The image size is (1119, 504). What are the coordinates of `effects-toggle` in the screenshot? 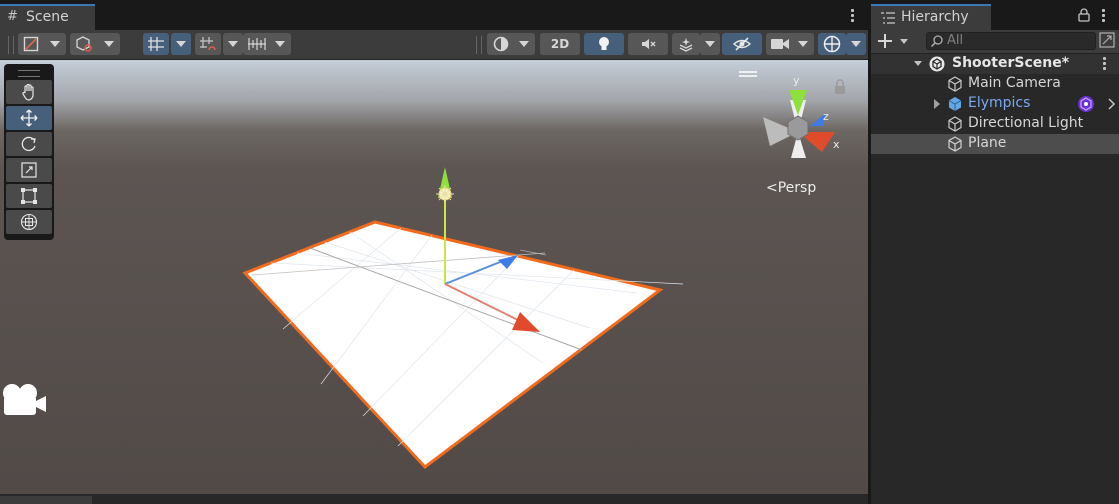 It's located at (686, 44).